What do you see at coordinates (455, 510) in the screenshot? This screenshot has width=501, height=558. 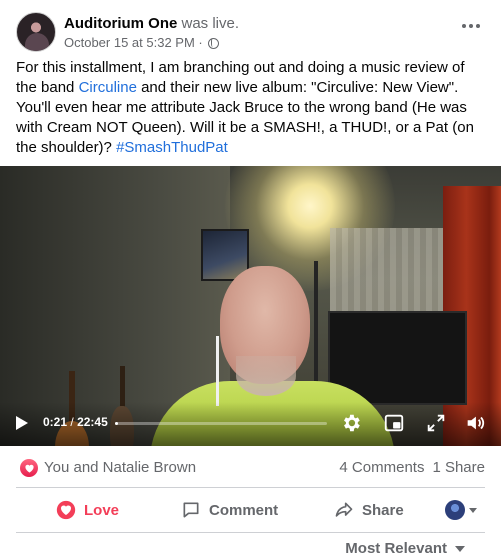 I see `mini-avatar` at bounding box center [455, 510].